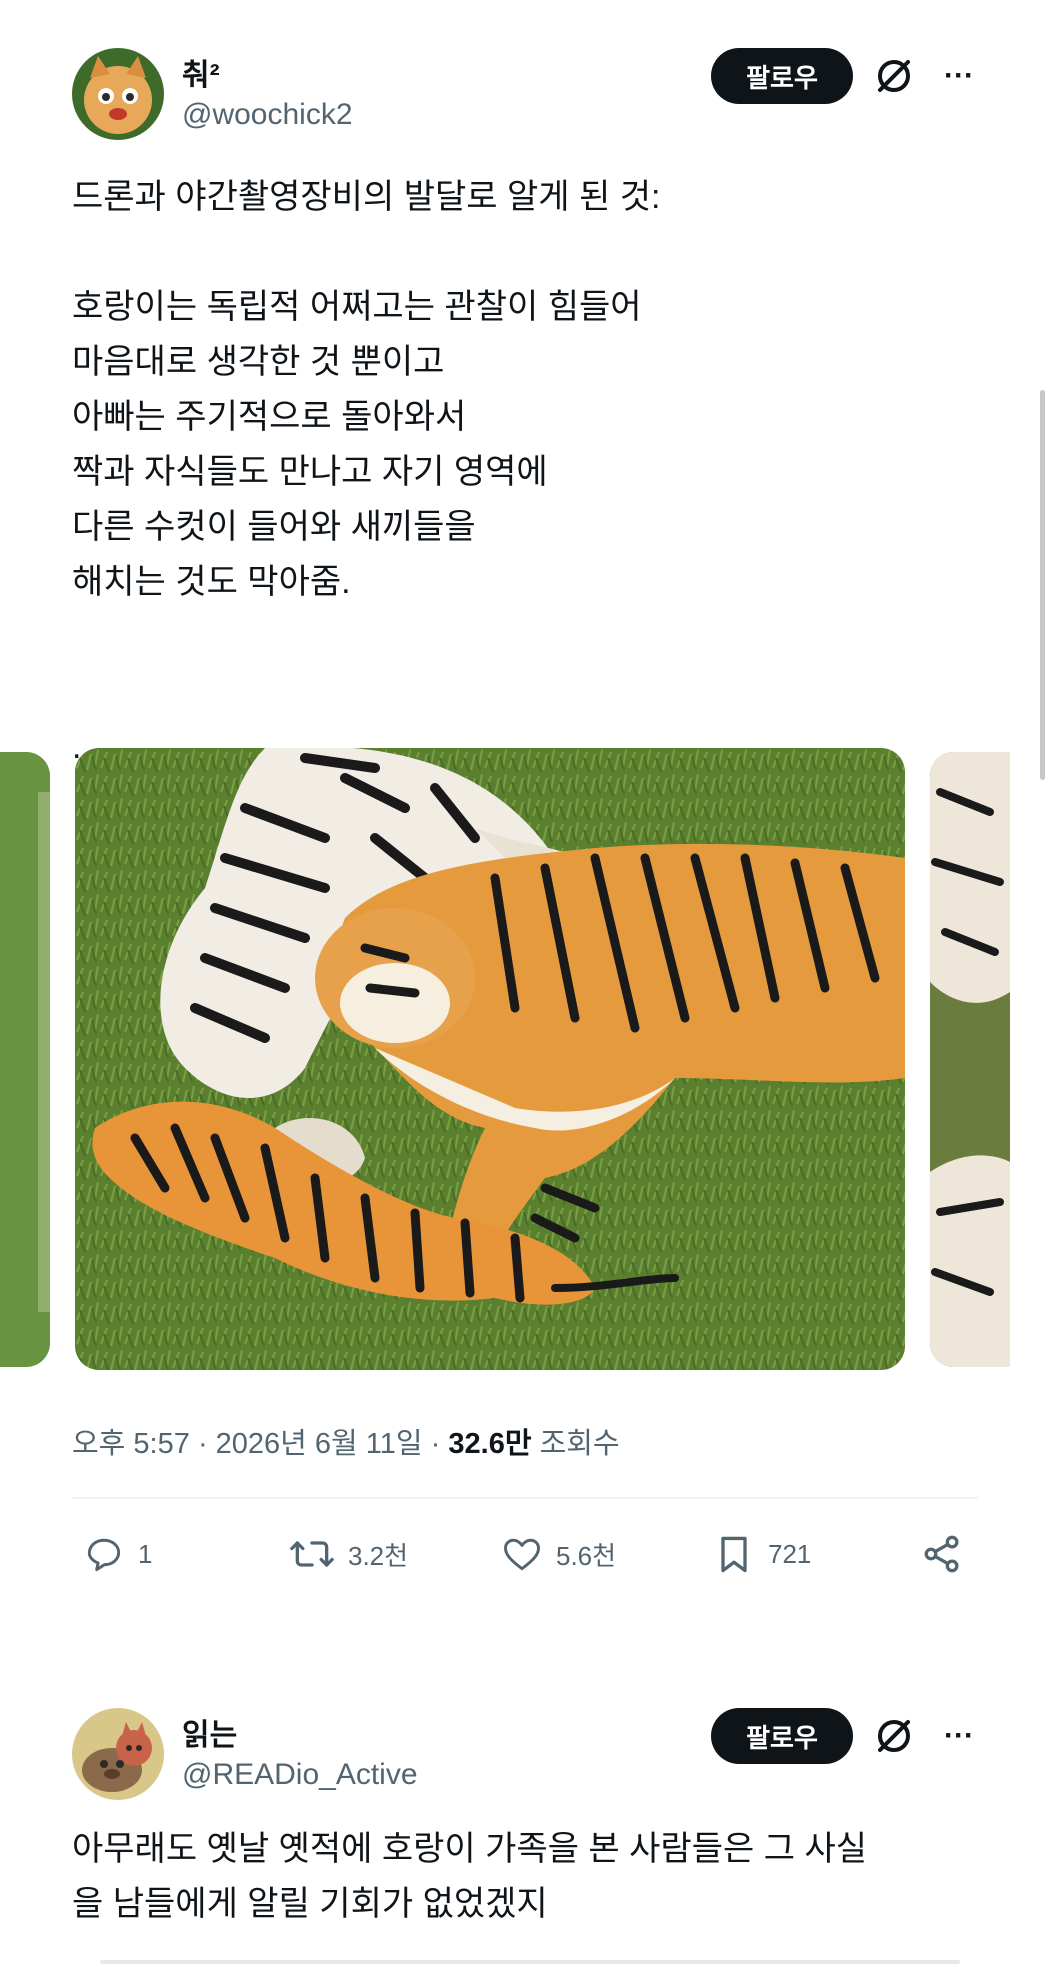 This screenshot has height=1967, width=1050. I want to click on reply-button: 1, so click(117, 1554).